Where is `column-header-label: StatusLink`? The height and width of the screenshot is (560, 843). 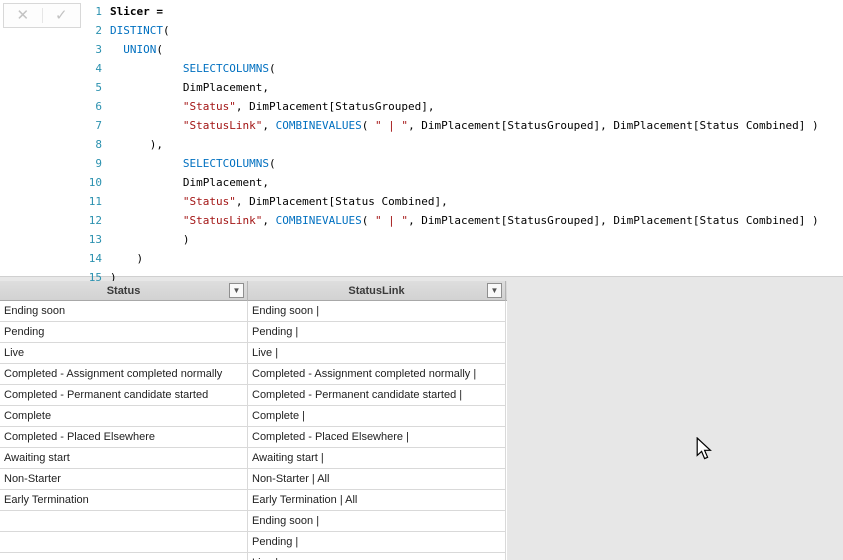 column-header-label: StatusLink is located at coordinates (376, 291).